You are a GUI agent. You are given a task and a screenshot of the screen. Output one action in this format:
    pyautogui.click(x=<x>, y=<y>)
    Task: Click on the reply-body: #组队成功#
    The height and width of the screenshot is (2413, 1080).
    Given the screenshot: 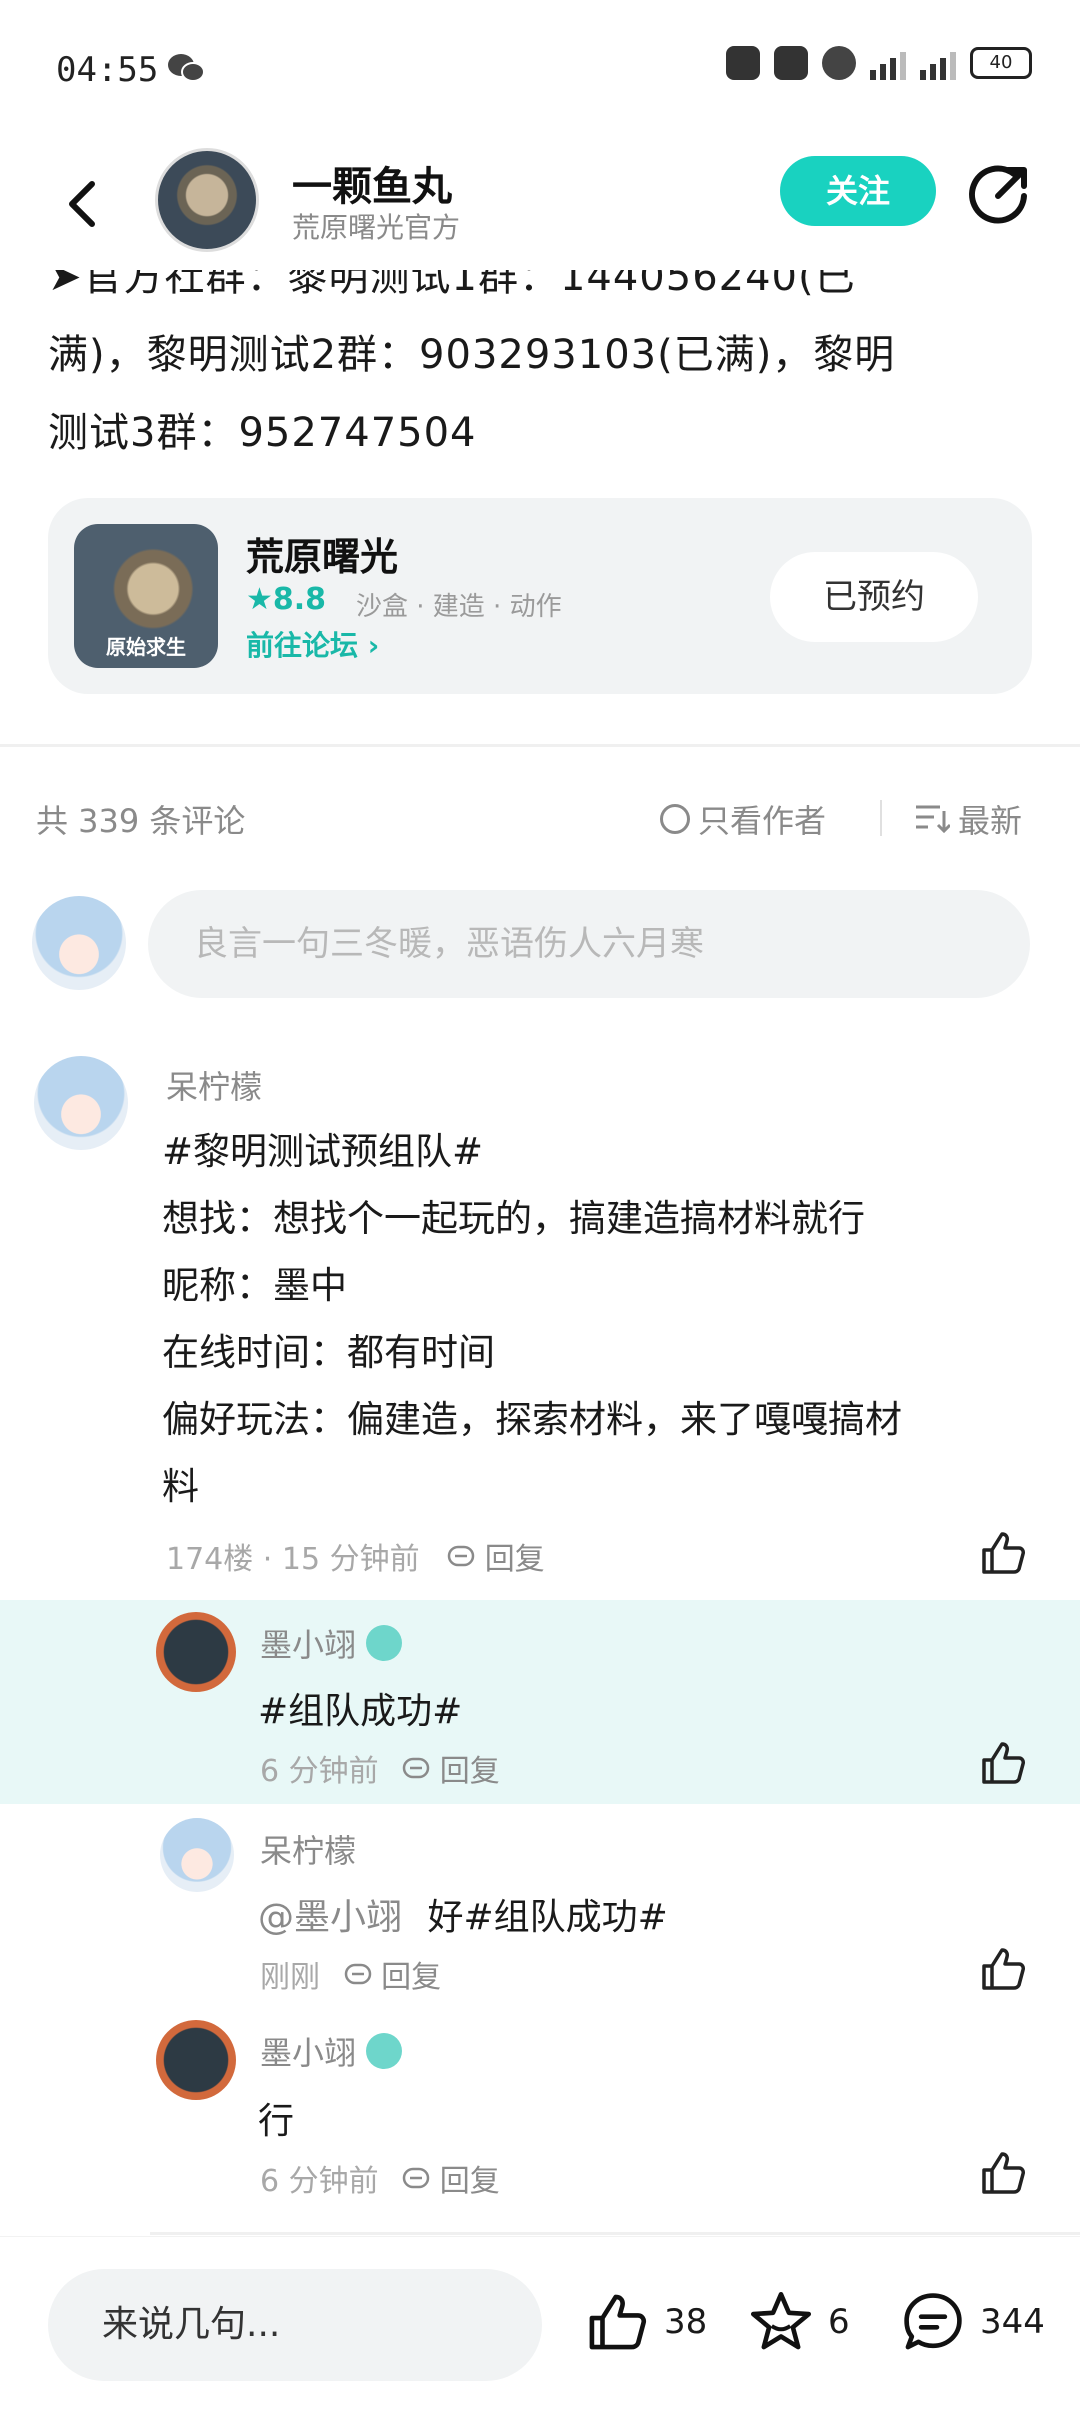 What is the action you would take?
    pyautogui.click(x=360, y=1708)
    